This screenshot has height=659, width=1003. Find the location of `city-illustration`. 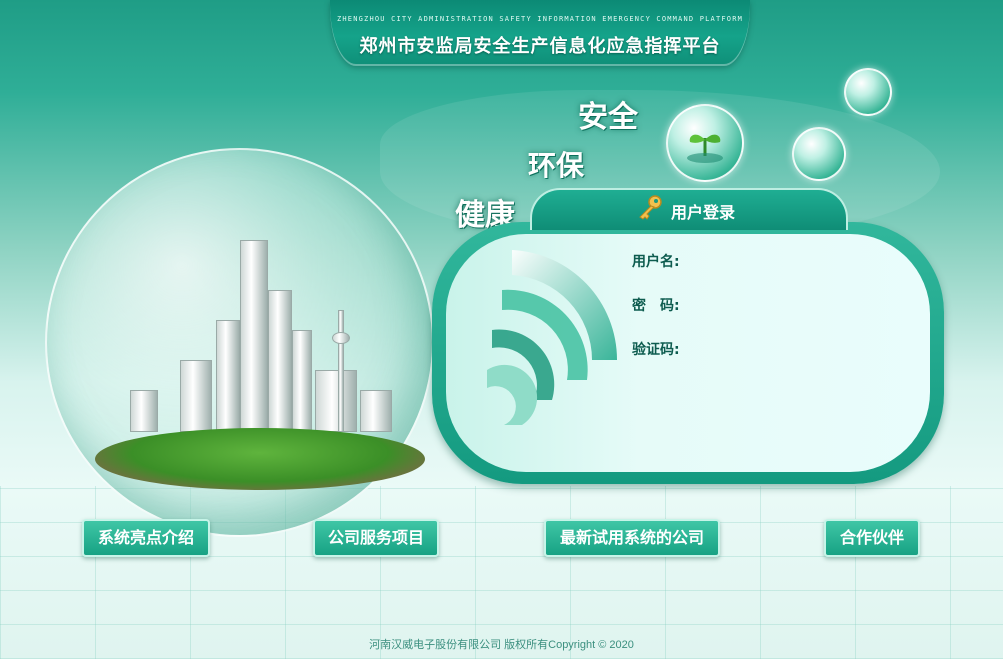

city-illustration is located at coordinates (260, 340).